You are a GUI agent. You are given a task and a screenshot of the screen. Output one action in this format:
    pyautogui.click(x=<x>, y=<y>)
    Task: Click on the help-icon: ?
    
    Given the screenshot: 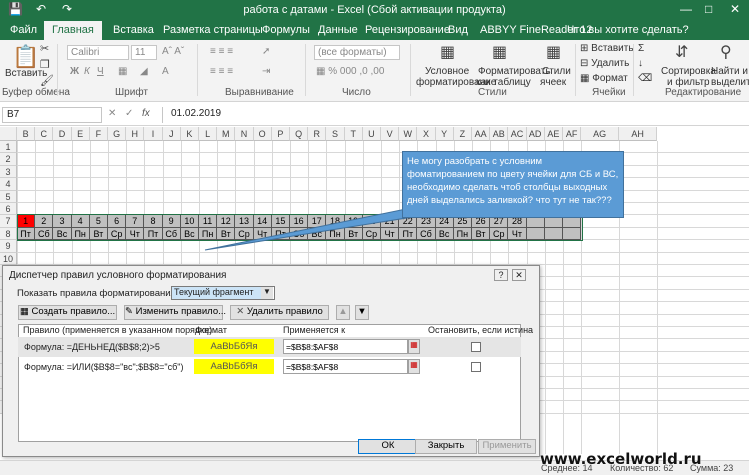 What is the action you would take?
    pyautogui.click(x=501, y=275)
    